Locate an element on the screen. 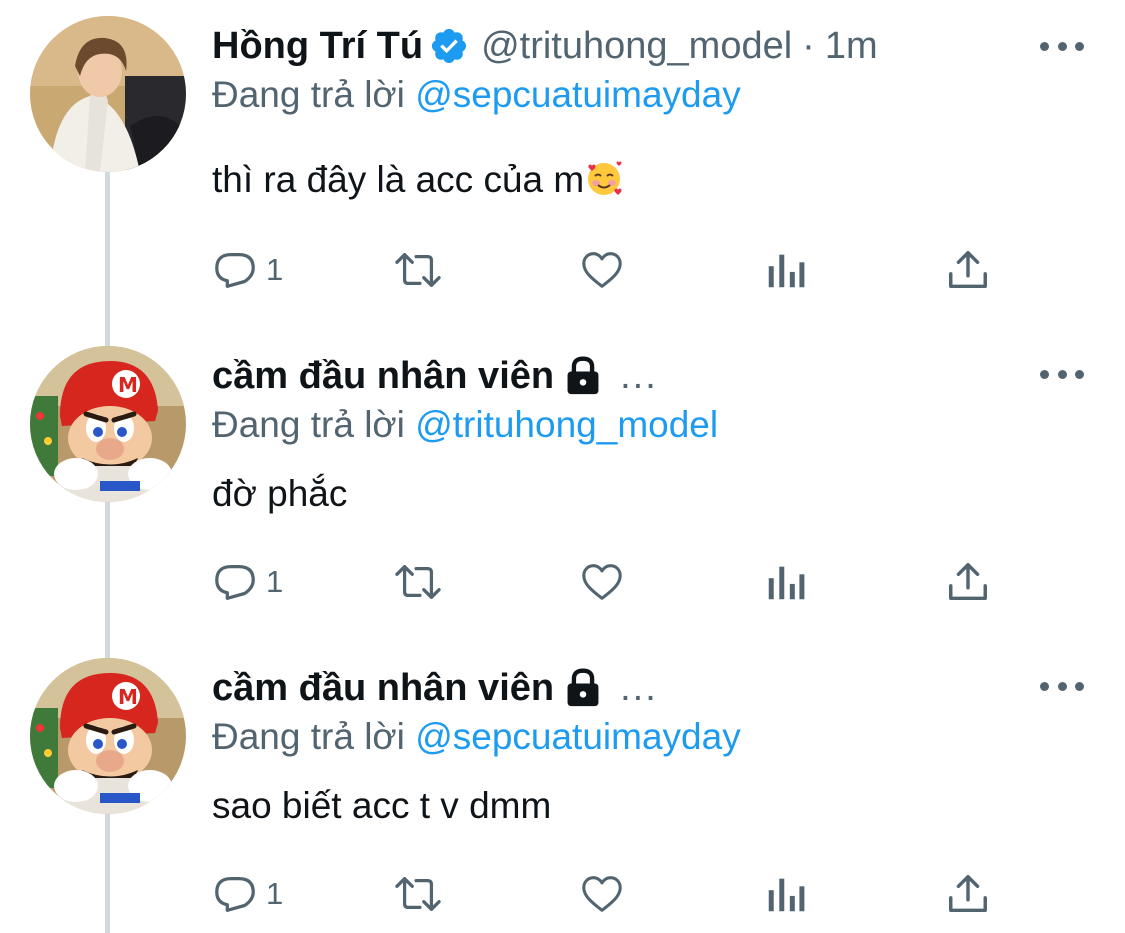 The image size is (1125, 933). tweet-text: sao biết acc t v dmm is located at coordinates (381, 806).